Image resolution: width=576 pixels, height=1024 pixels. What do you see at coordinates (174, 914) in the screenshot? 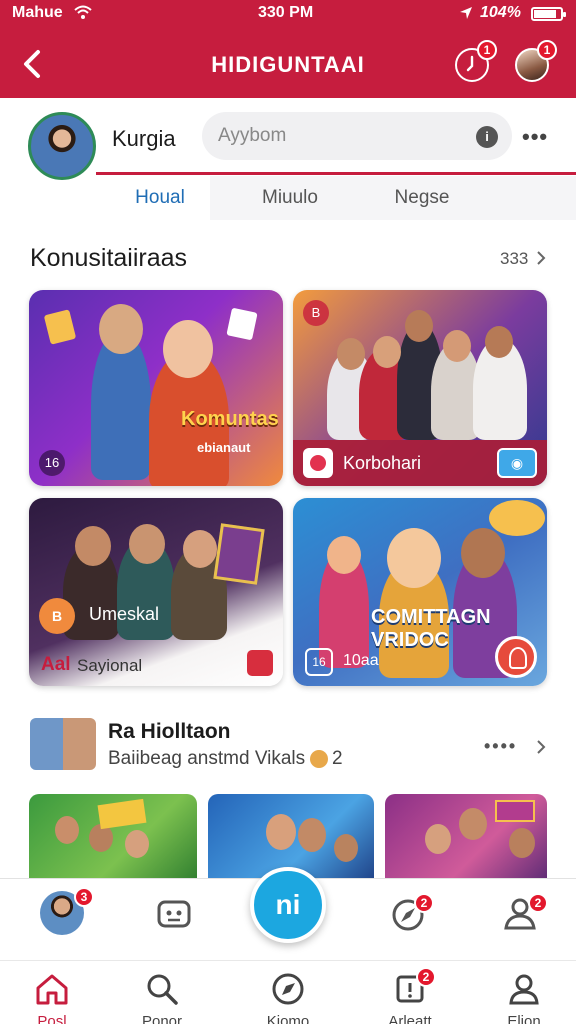
I see `chat-bot-icon` at bounding box center [174, 914].